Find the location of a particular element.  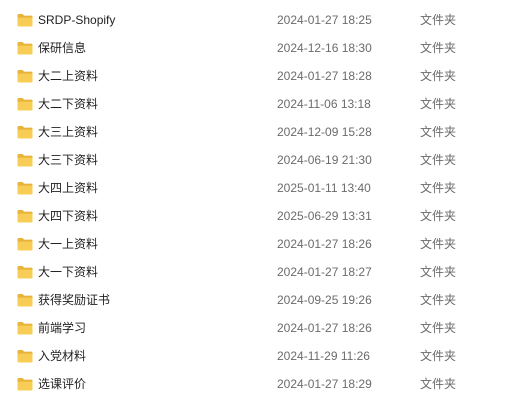

file-row: 大一下资料 2024-01-27 18:27 文件夹 is located at coordinates (262, 272).